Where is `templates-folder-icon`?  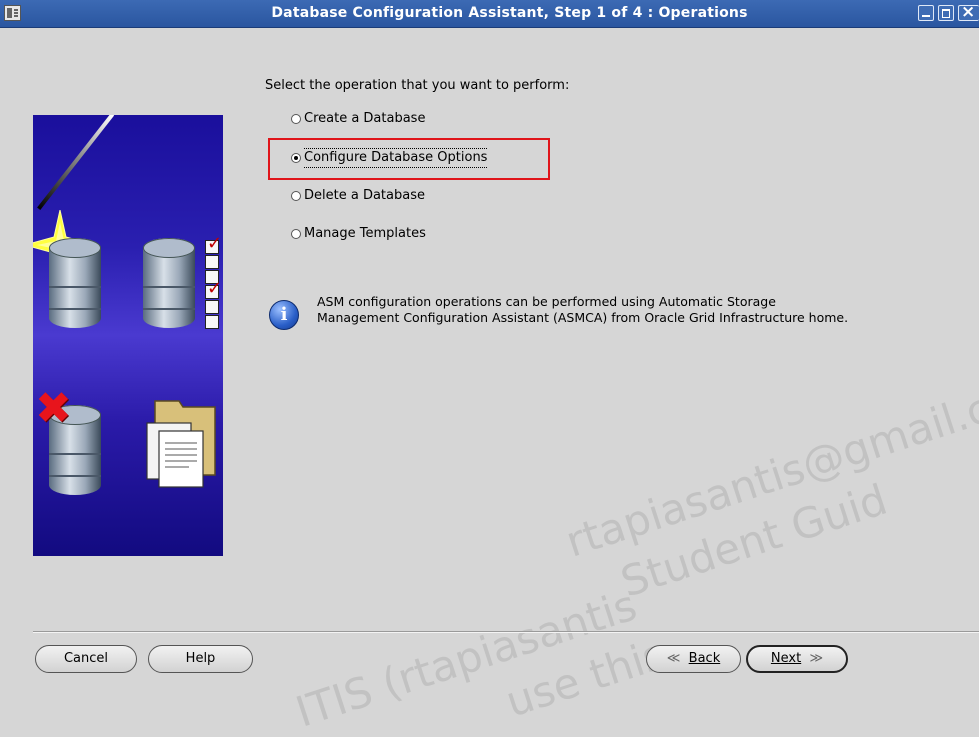 templates-folder-icon is located at coordinates (181, 444).